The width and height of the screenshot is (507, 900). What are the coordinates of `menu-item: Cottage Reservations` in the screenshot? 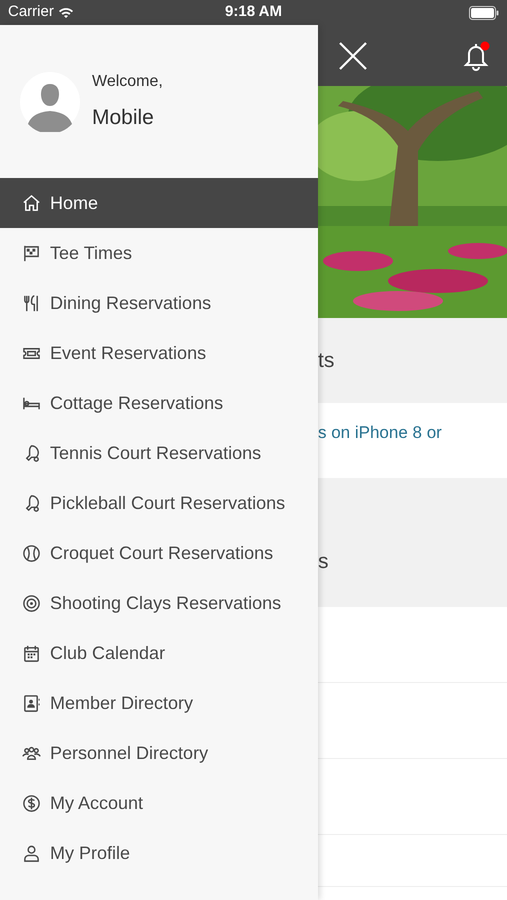 It's located at (159, 403).